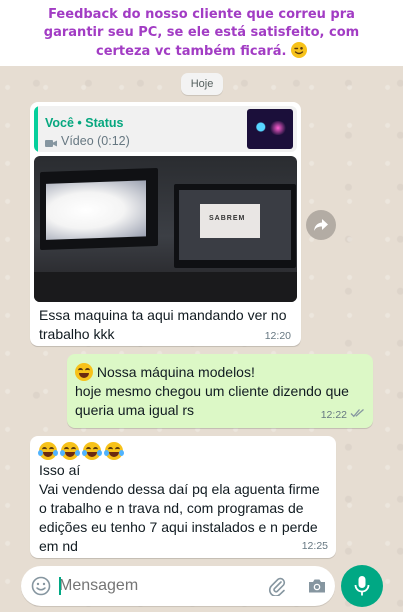 Image resolution: width=403 pixels, height=612 pixels. I want to click on quote-accent-bar, so click(36, 129).